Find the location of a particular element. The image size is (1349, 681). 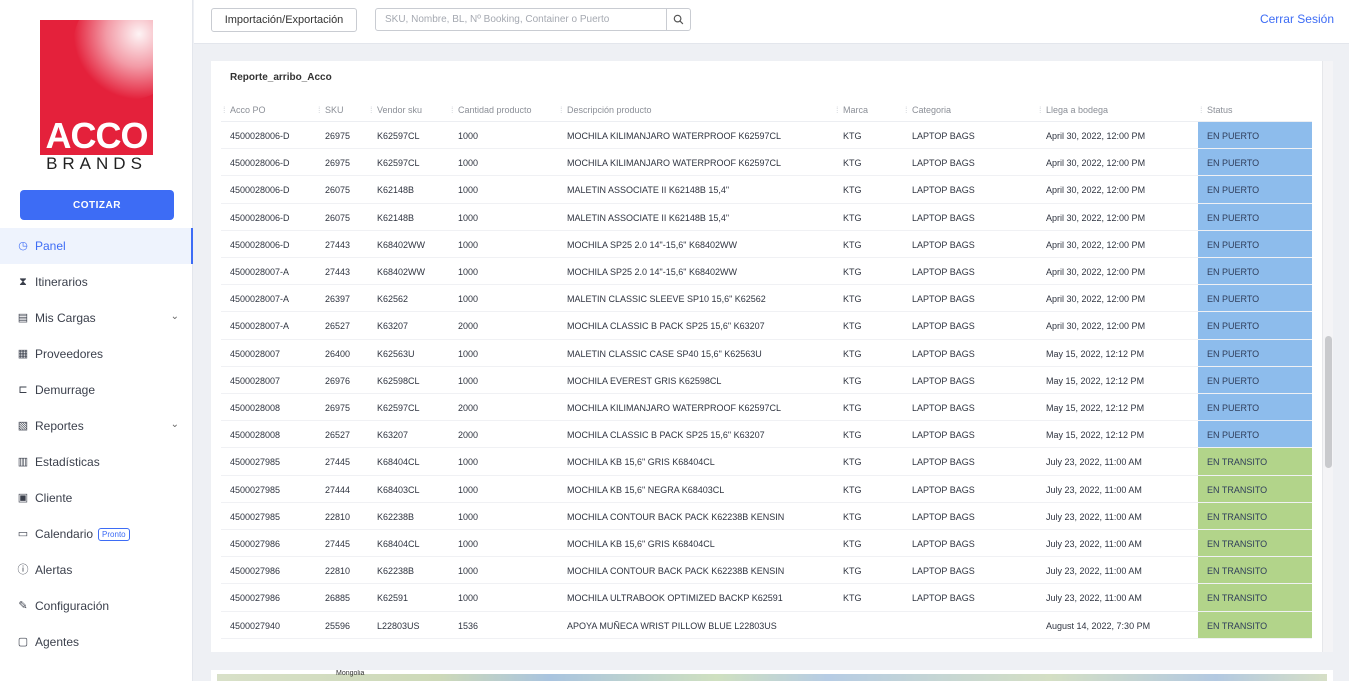

column-header: ⁞ Status is located at coordinates (1216, 110).